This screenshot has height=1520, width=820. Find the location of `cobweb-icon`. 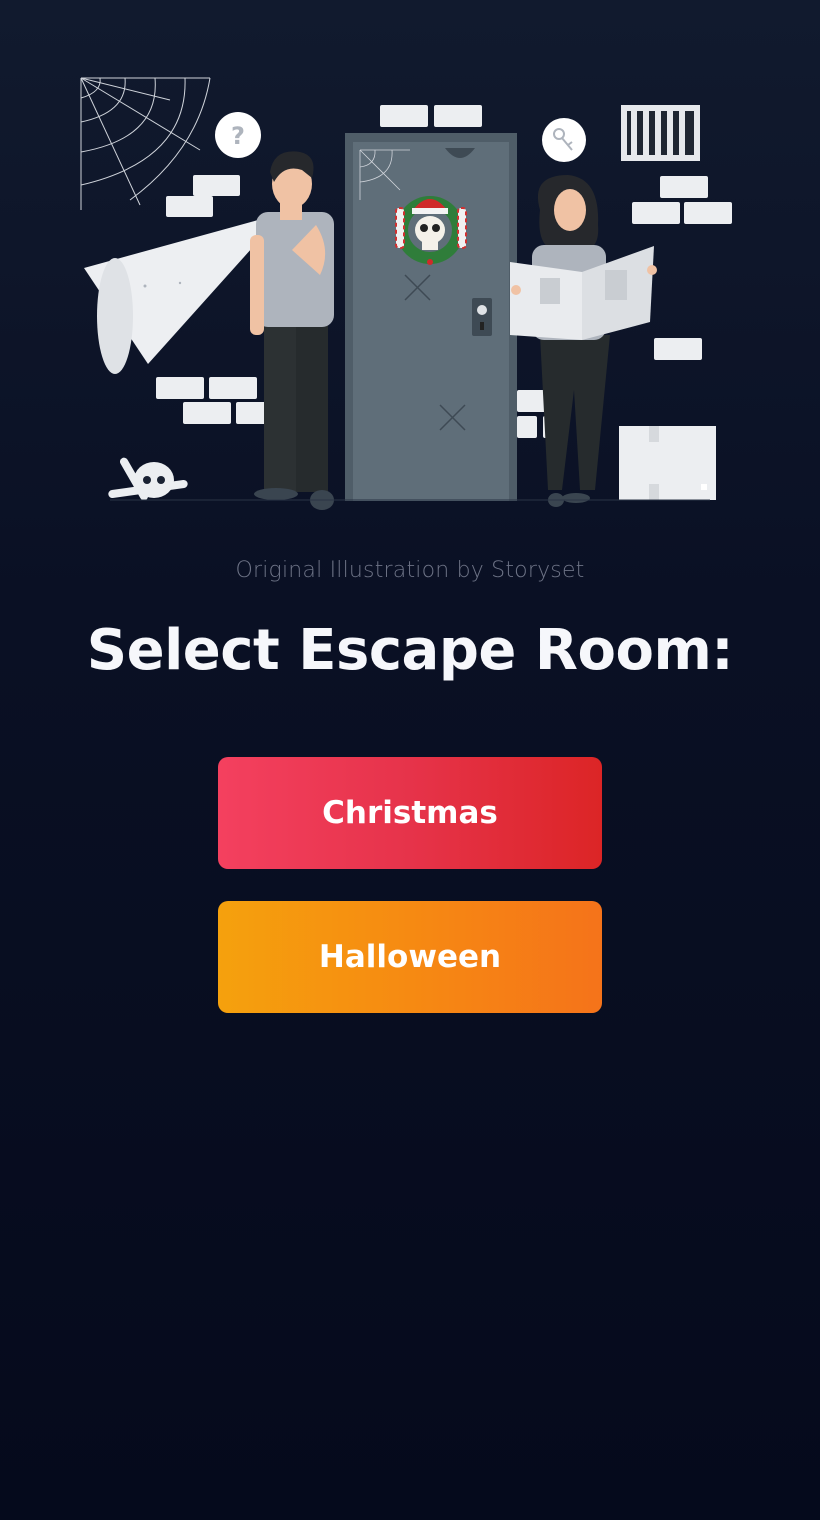

cobweb-icon is located at coordinates (145, 143).